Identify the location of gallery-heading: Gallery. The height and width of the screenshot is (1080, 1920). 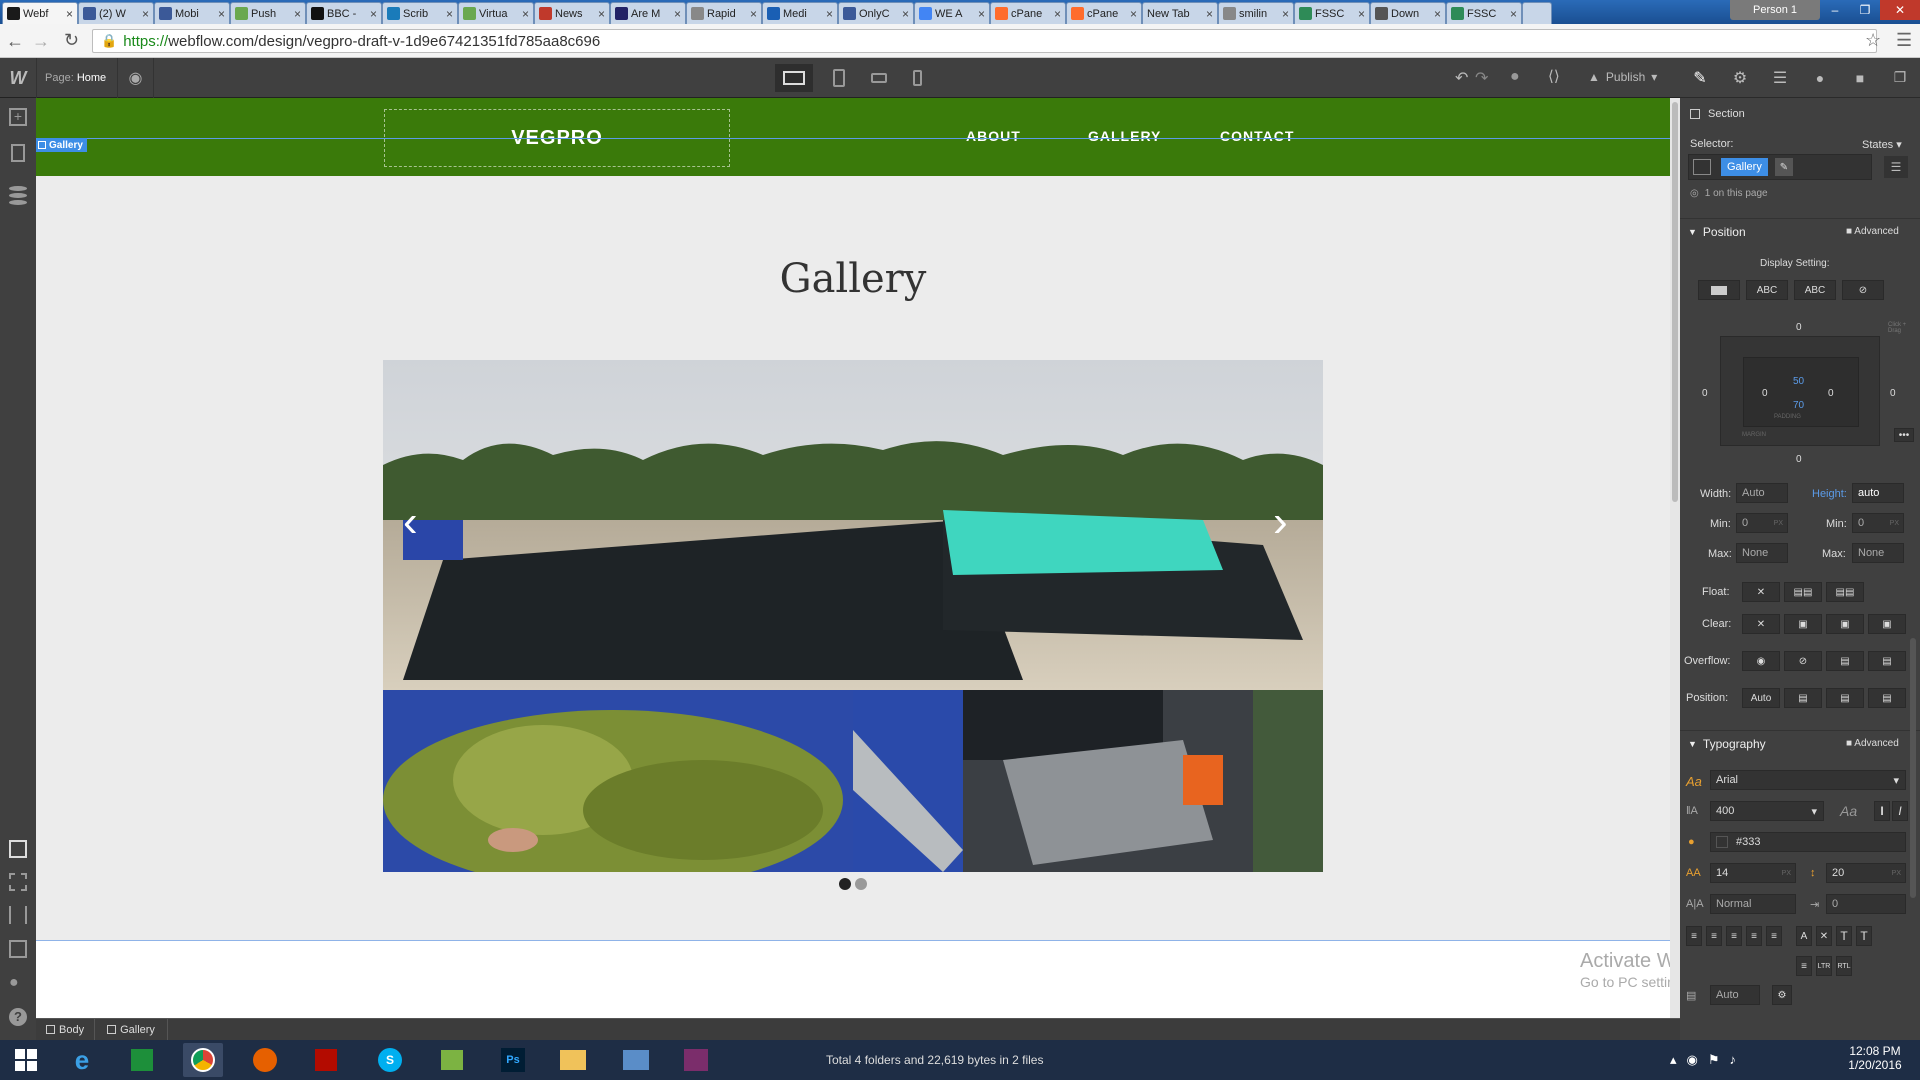
(853, 279).